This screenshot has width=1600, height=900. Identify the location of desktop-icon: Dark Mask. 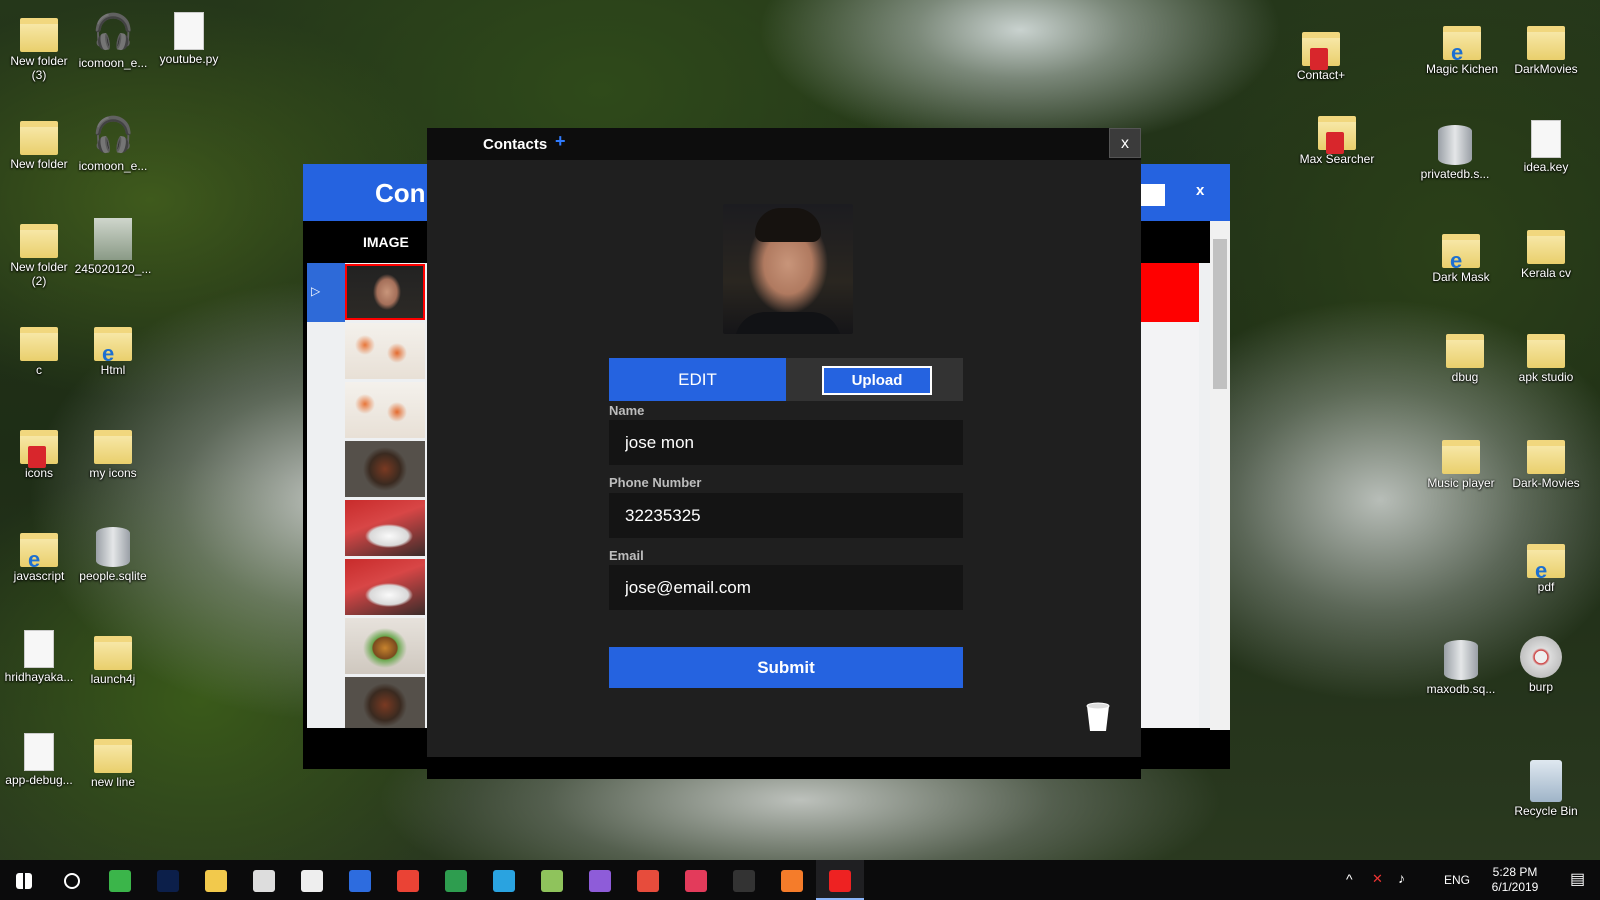
(1461, 256).